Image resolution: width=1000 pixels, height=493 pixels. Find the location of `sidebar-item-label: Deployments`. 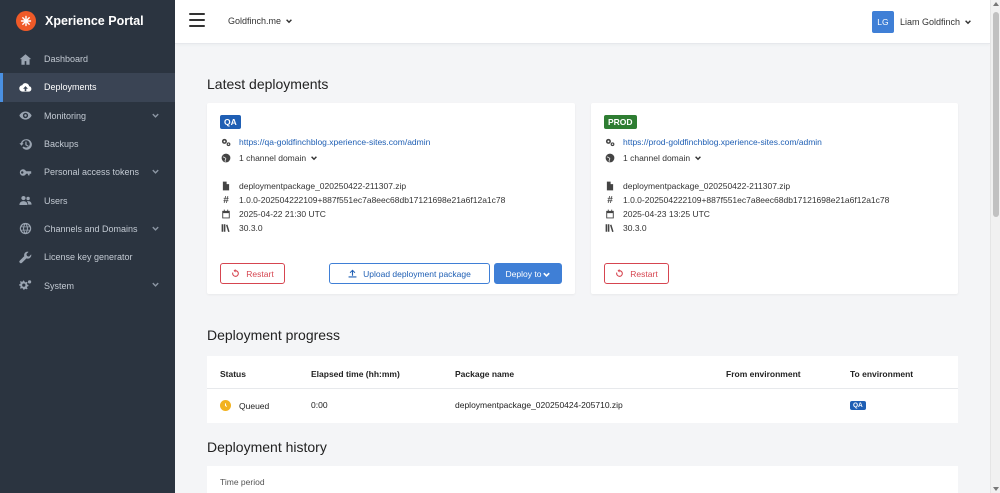

sidebar-item-label: Deployments is located at coordinates (70, 87).